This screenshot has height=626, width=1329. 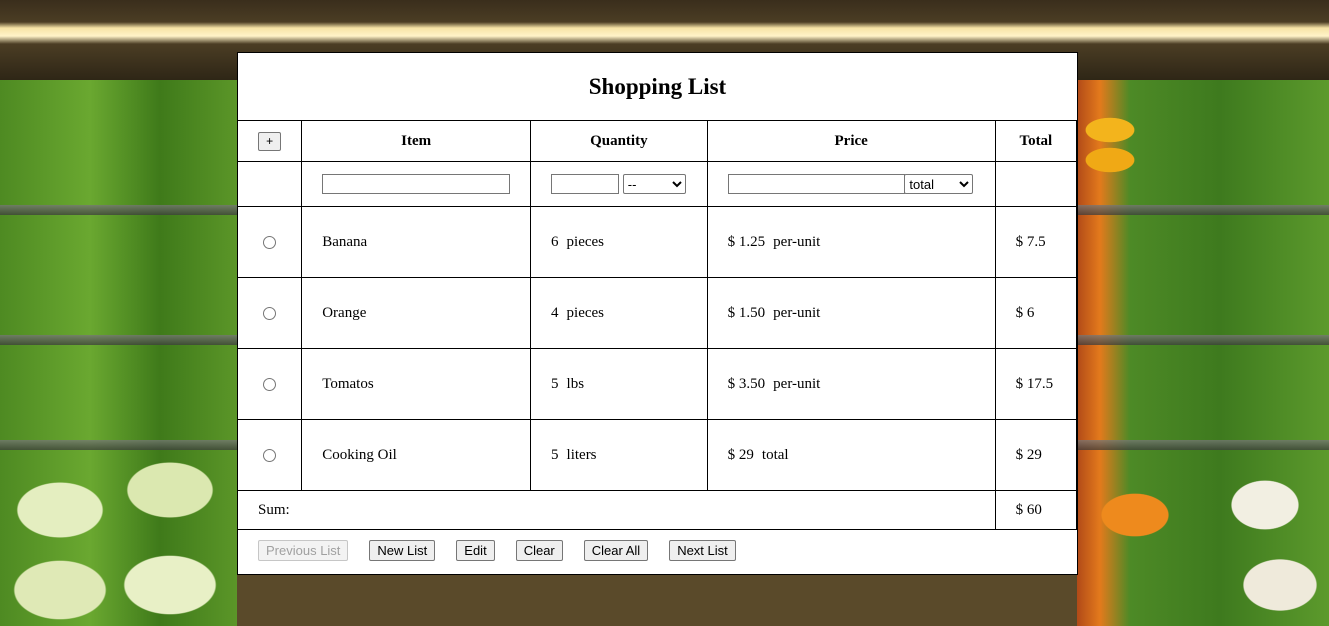 What do you see at coordinates (619, 313) in the screenshot?
I see `quantity-cell: 4 pieces` at bounding box center [619, 313].